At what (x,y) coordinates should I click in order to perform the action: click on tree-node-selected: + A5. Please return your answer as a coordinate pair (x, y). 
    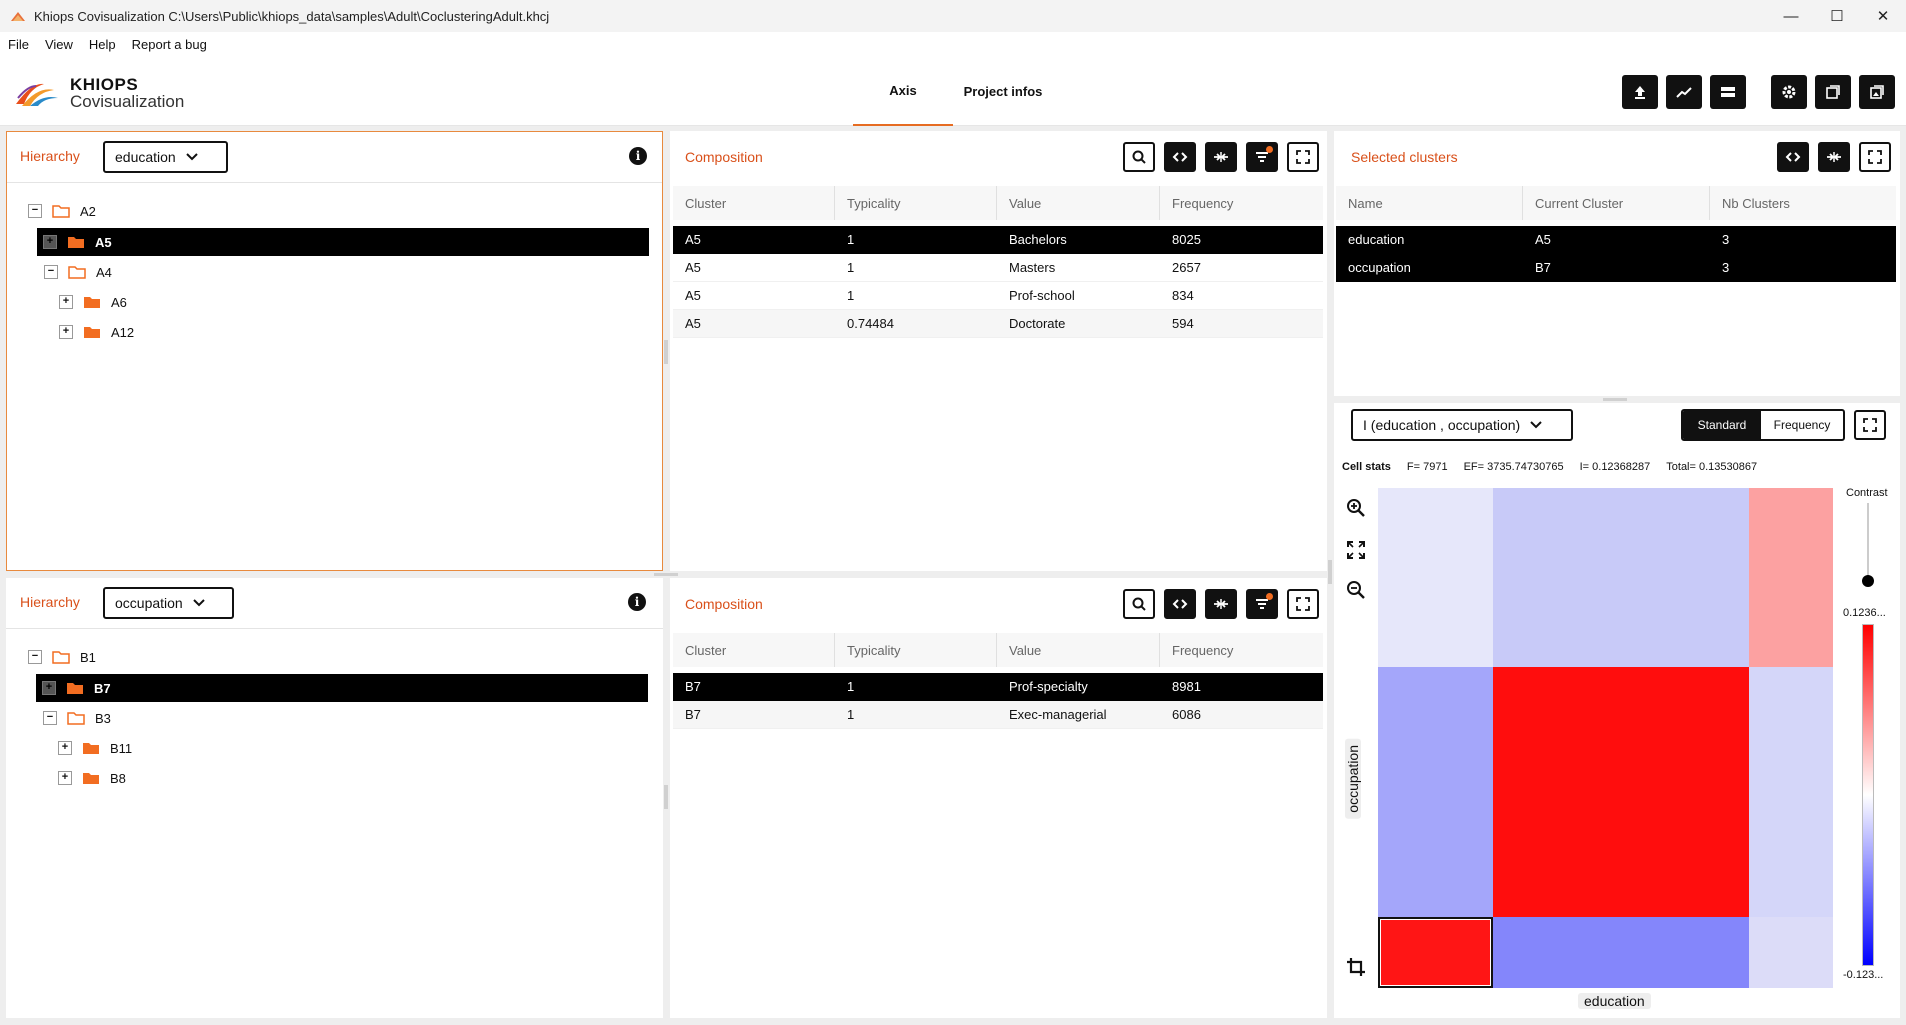
    Looking at the image, I should click on (343, 242).